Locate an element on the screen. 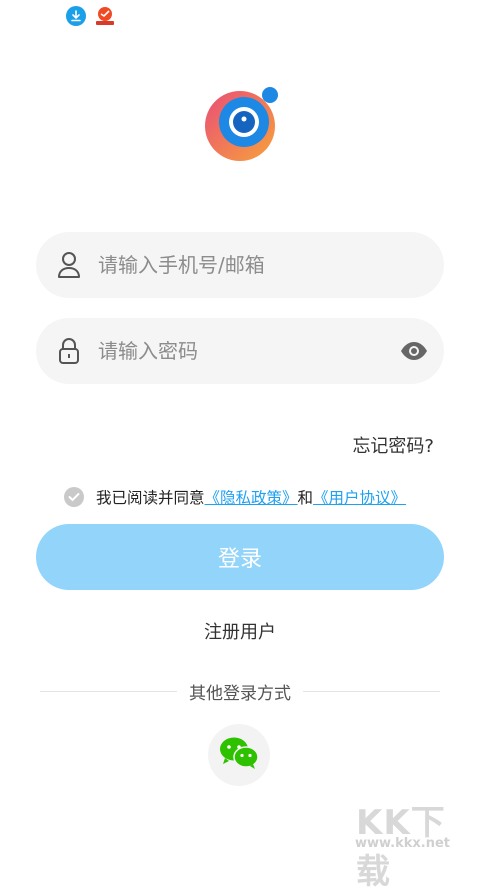 The width and height of the screenshot is (480, 893). phone-email-input is located at coordinates (270, 265).